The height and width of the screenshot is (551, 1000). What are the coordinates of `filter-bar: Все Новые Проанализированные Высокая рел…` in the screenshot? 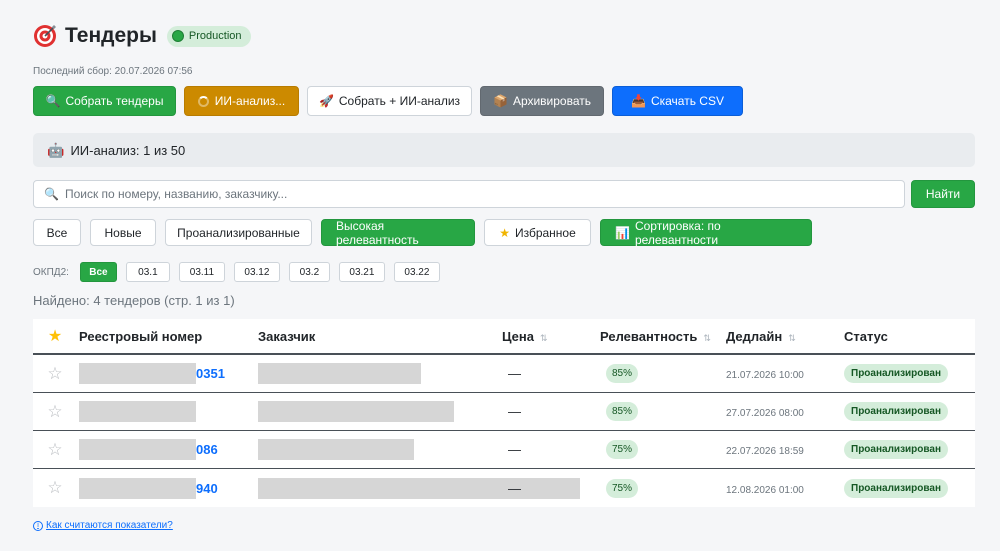 It's located at (427, 233).